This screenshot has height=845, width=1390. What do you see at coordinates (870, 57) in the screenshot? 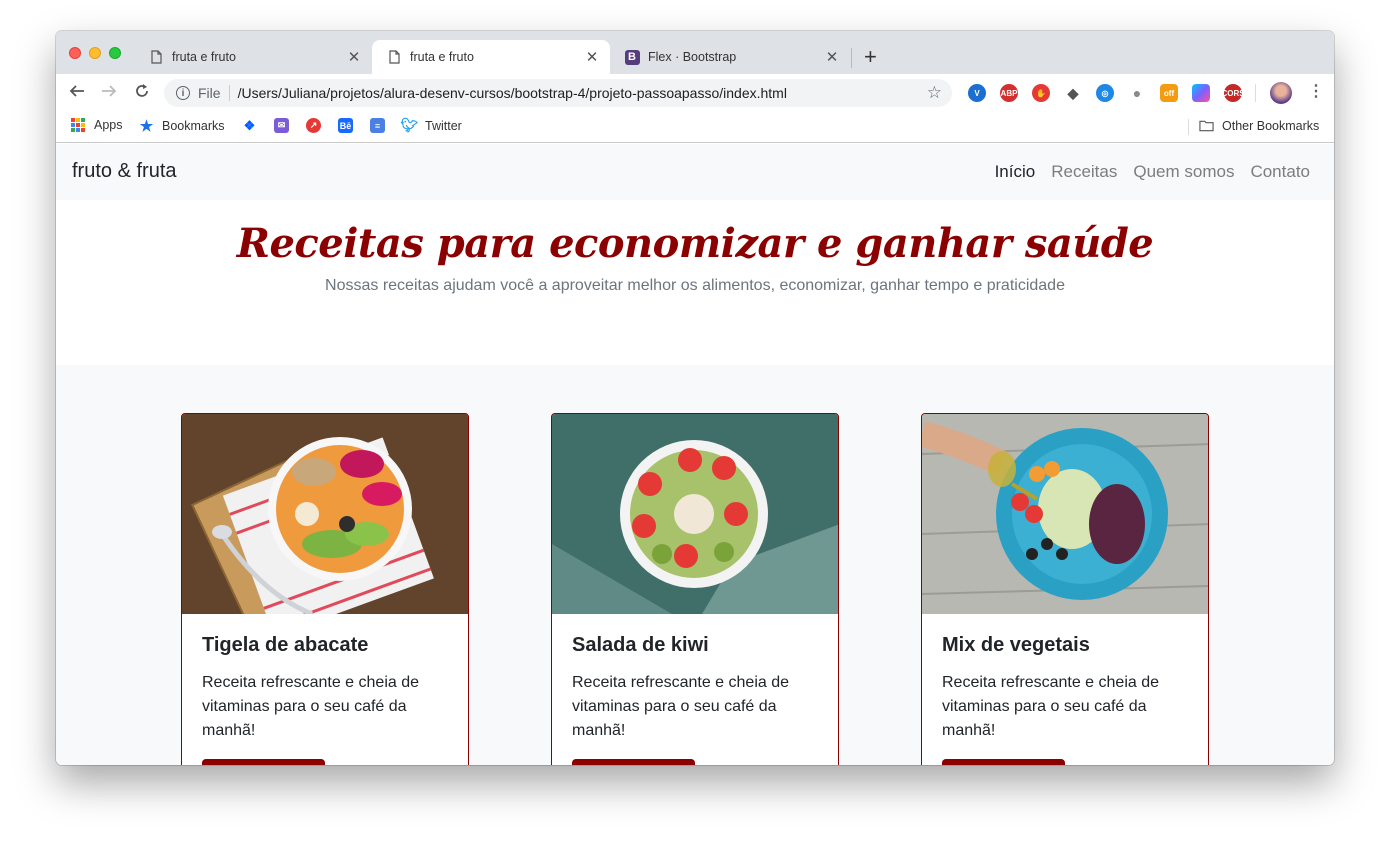
I see `new-tab-button: +` at bounding box center [870, 57].